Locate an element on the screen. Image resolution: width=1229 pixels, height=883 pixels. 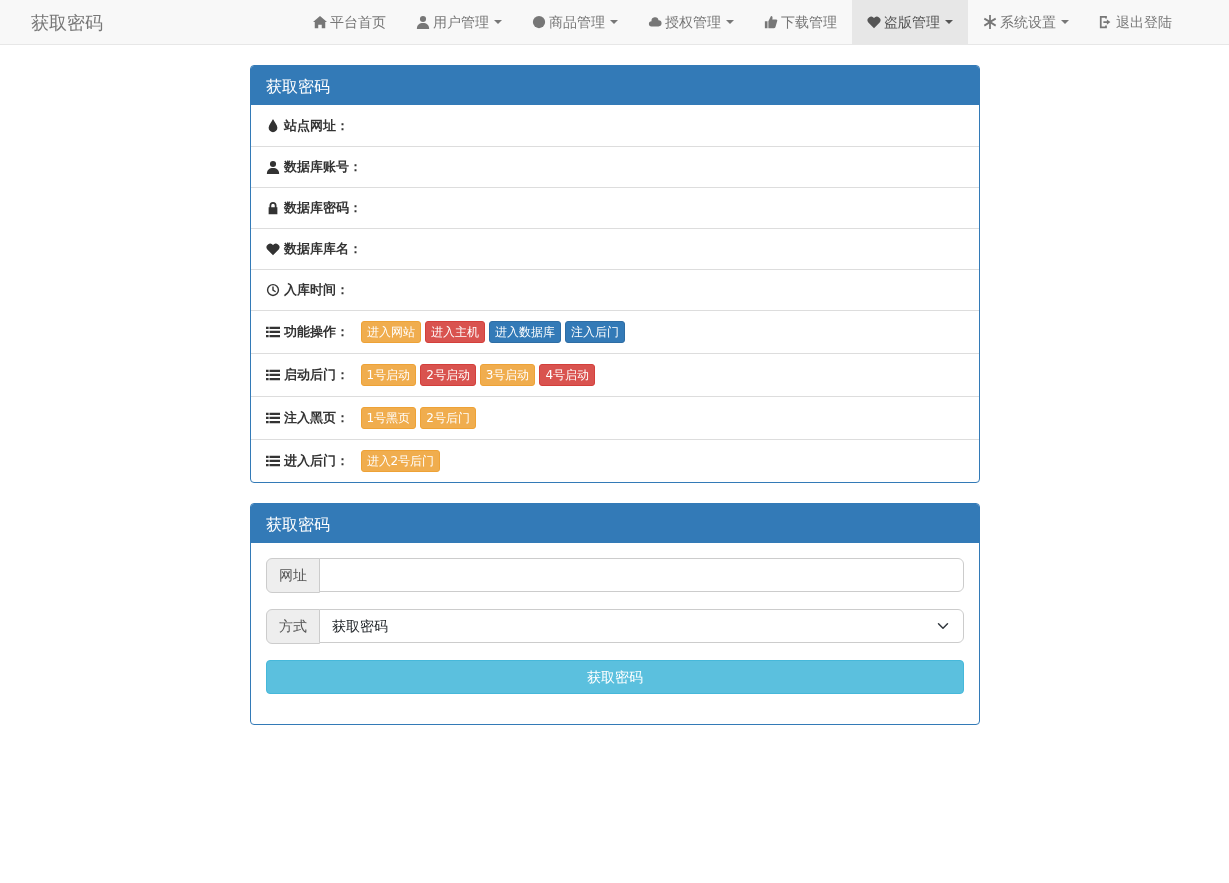
nav-link: 下载管理 is located at coordinates (800, 22).